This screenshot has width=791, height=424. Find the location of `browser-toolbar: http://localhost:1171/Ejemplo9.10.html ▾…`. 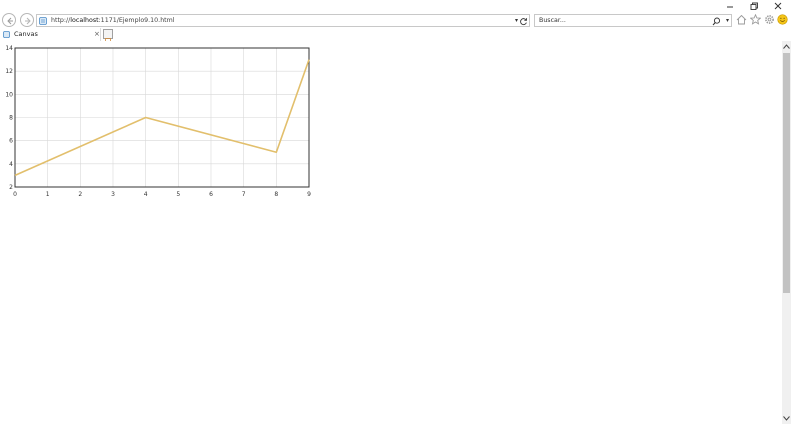

browser-toolbar: http://localhost:1171/Ejemplo9.10.html ▾… is located at coordinates (395, 14).